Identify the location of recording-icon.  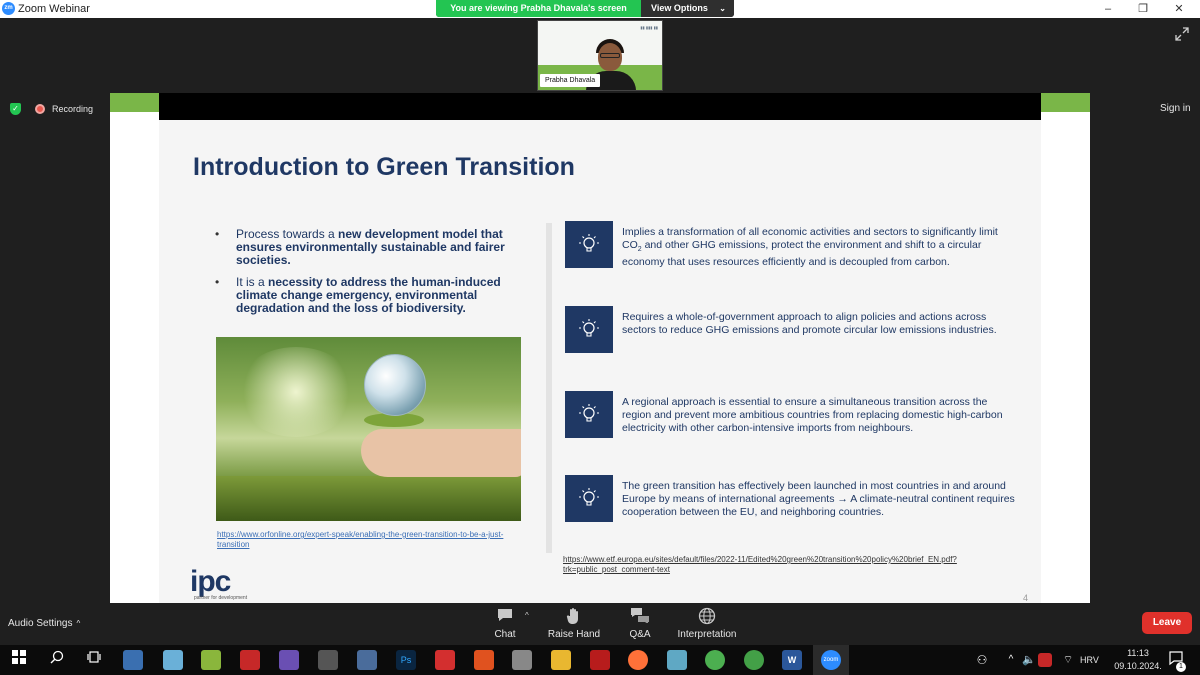
(40, 109).